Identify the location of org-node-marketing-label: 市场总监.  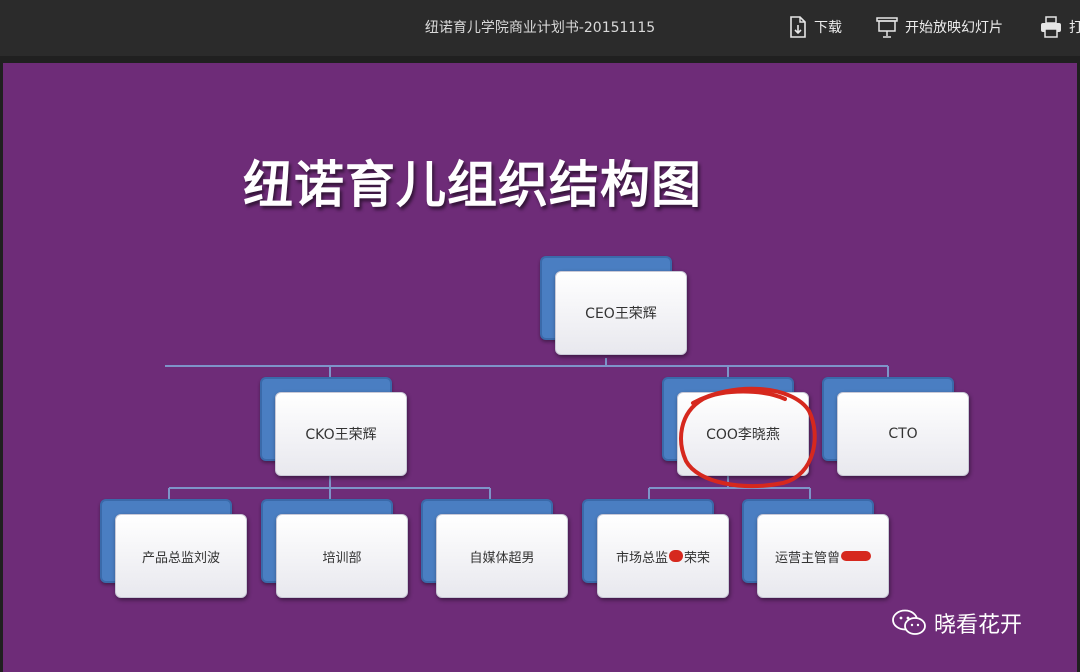
(641, 558).